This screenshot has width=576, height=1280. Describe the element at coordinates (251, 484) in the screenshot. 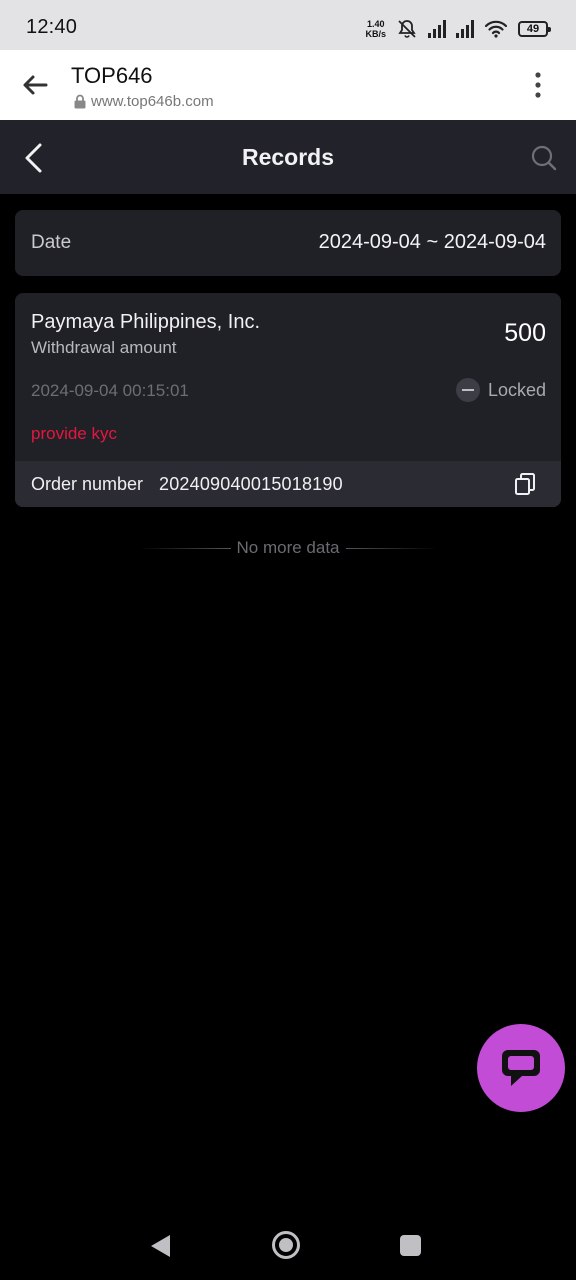

I see `order-number-value: 202409040015018190` at that location.